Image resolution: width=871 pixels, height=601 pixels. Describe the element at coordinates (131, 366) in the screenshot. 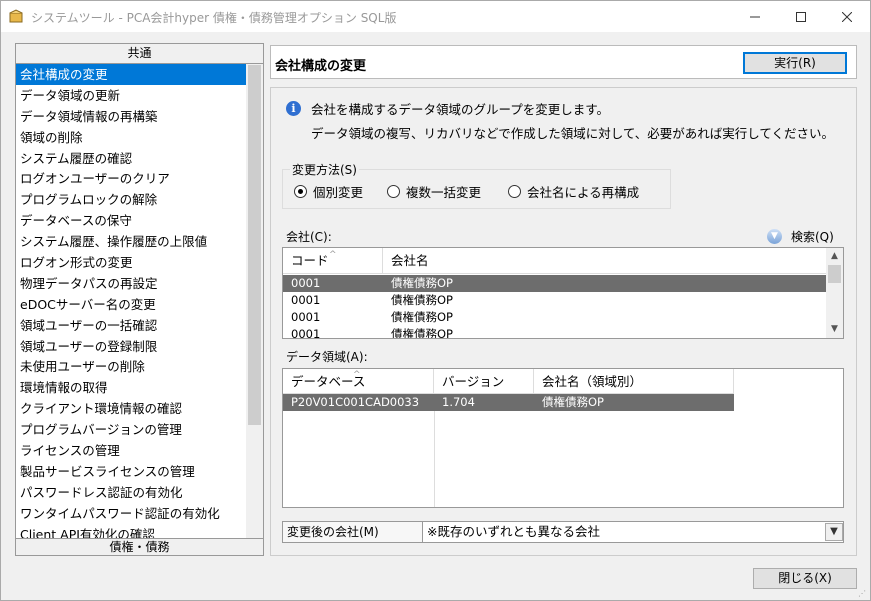

I see `sidebar-item: 未使用ユーザーの削除` at that location.